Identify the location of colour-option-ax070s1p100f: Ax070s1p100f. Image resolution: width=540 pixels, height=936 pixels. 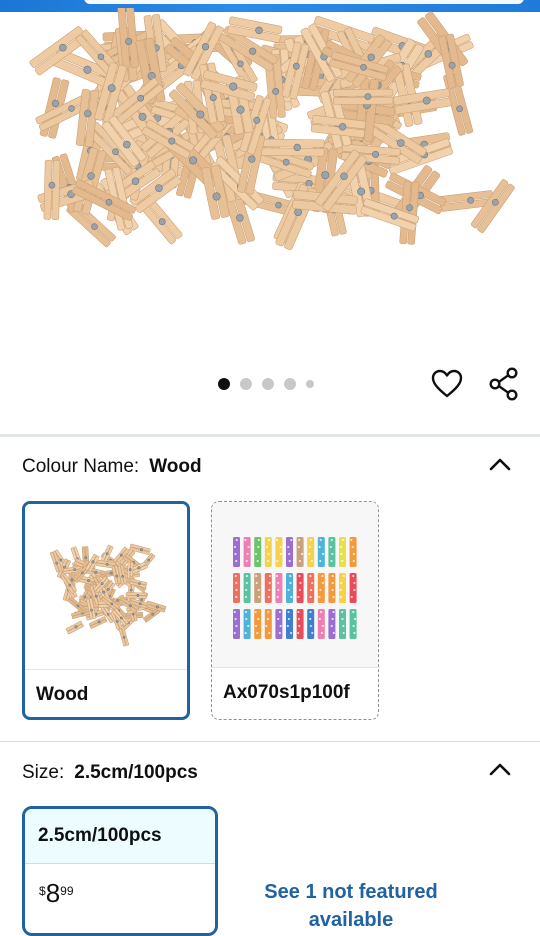
(295, 610).